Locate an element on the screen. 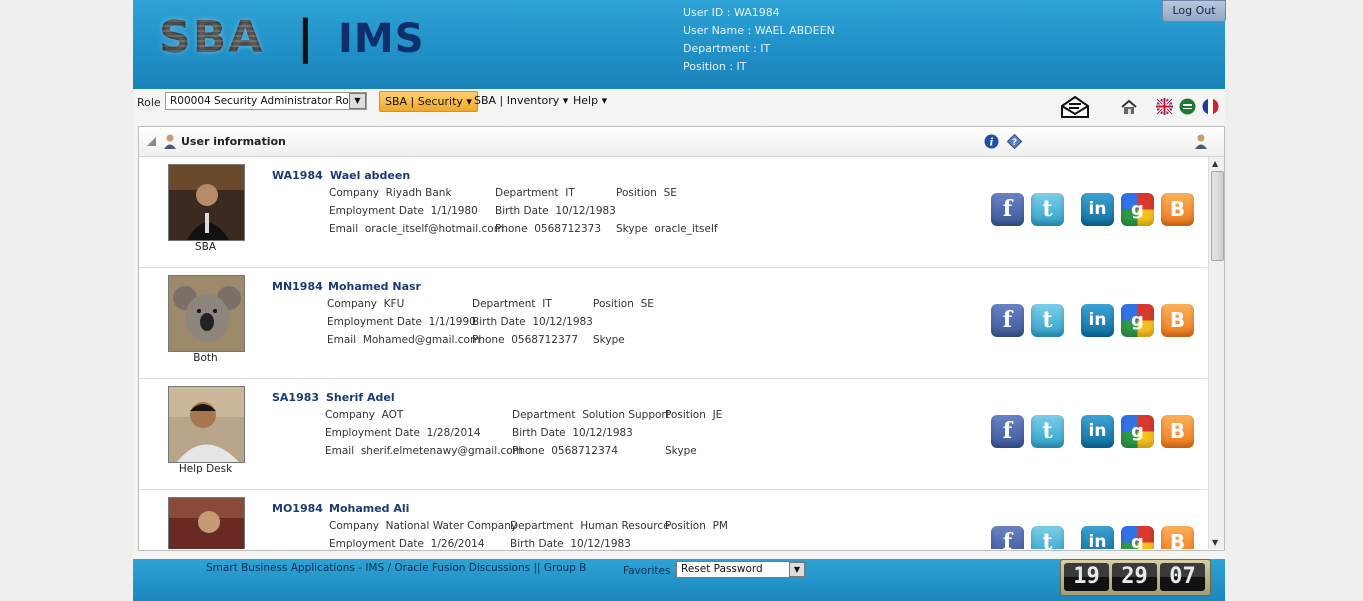  company-value: National Water Company is located at coordinates (451, 526).